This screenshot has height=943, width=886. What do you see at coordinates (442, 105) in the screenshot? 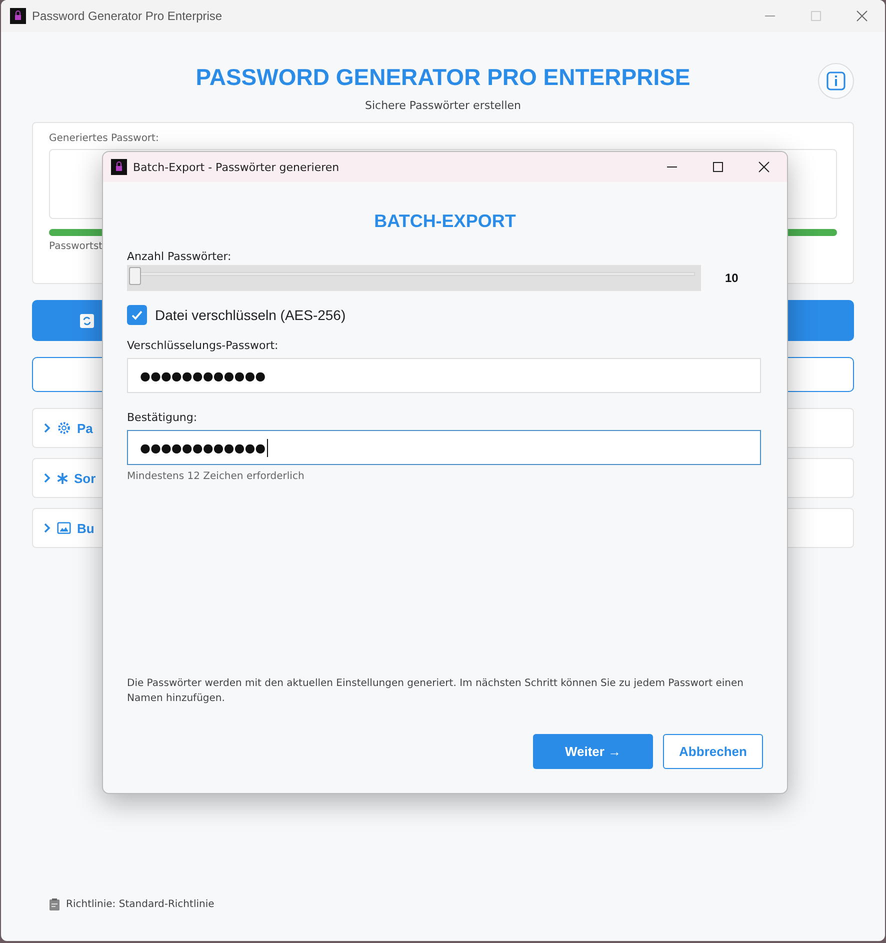
I see `app-subtitle: Sichere Passwörter erstellen` at bounding box center [442, 105].